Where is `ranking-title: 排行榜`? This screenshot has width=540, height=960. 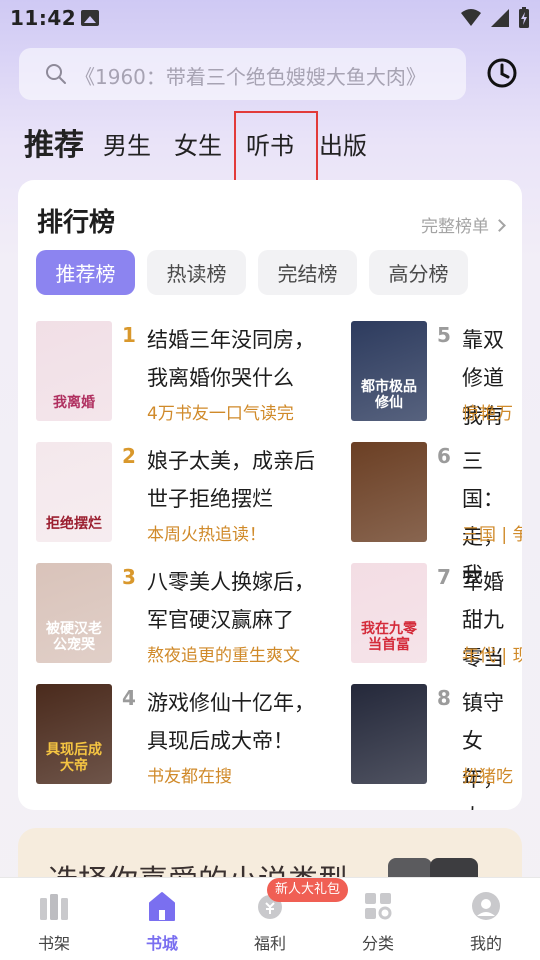
ranking-title: 排行榜 is located at coordinates (76, 223).